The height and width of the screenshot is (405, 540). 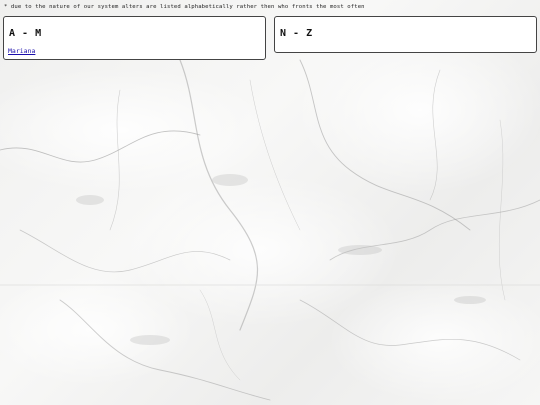 What do you see at coordinates (134, 38) in the screenshot?
I see `panel-a-m: A - M Mariana` at bounding box center [134, 38].